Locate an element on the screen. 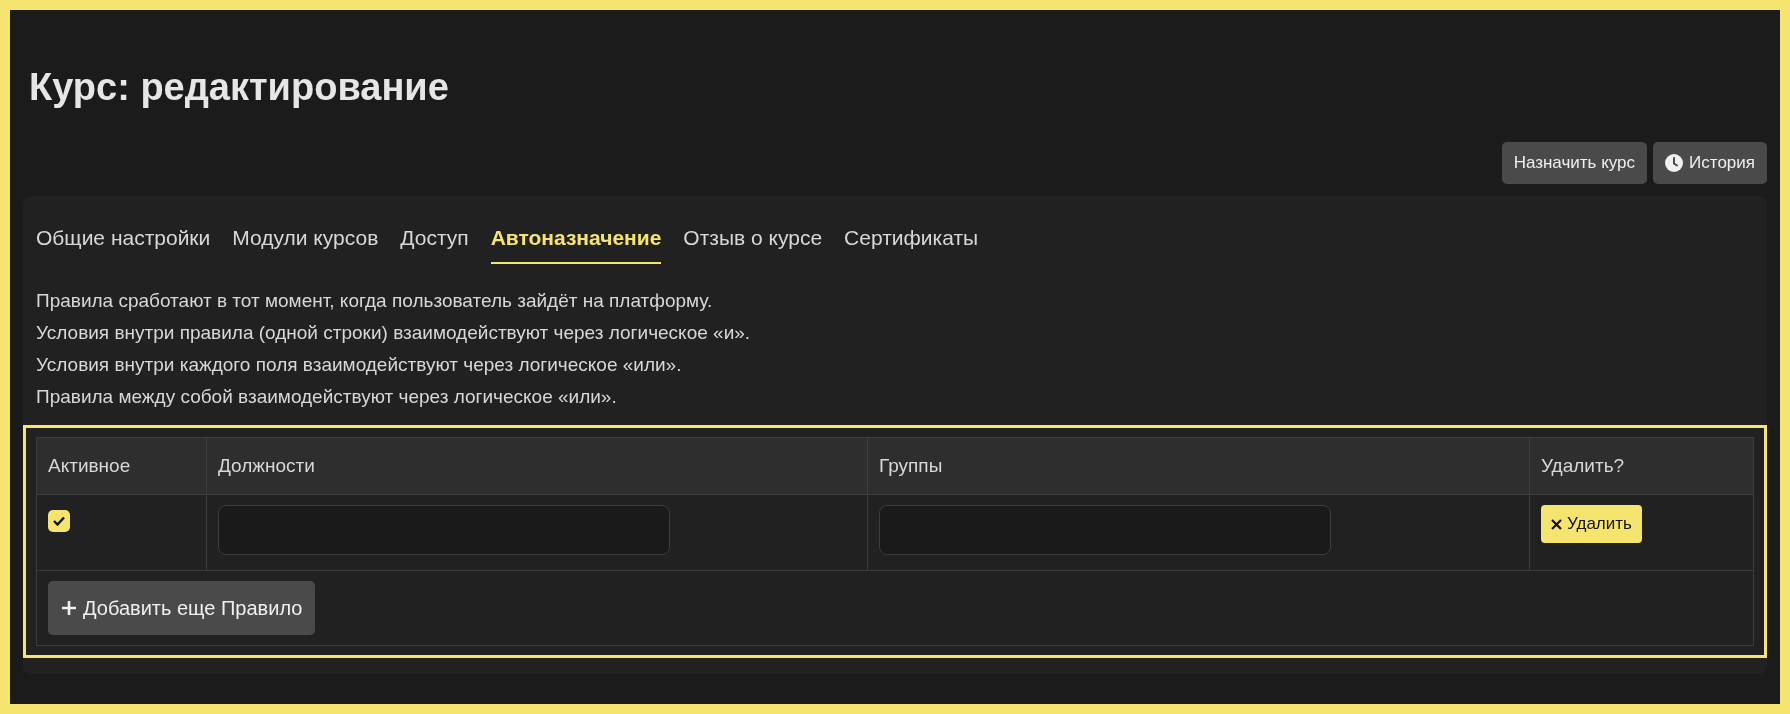 Image resolution: width=1790 pixels, height=714 pixels. close-icon is located at coordinates (1556, 524).